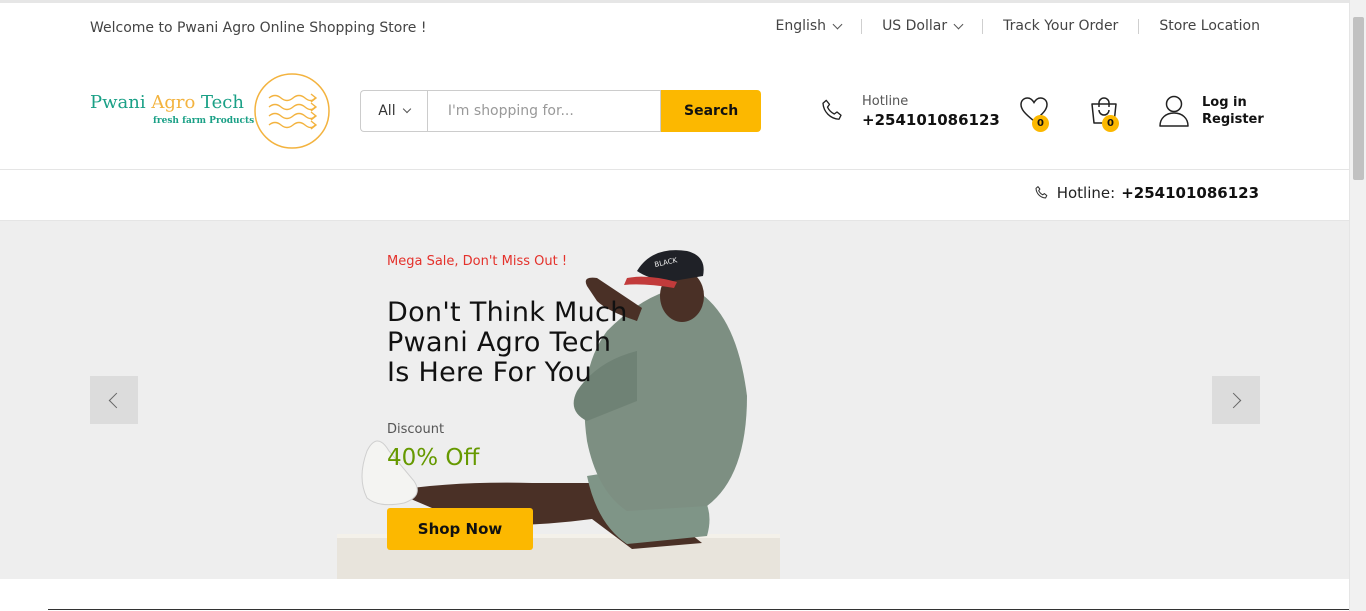  Describe the element at coordinates (1106, 114) in the screenshot. I see `cart-button: 0` at that location.